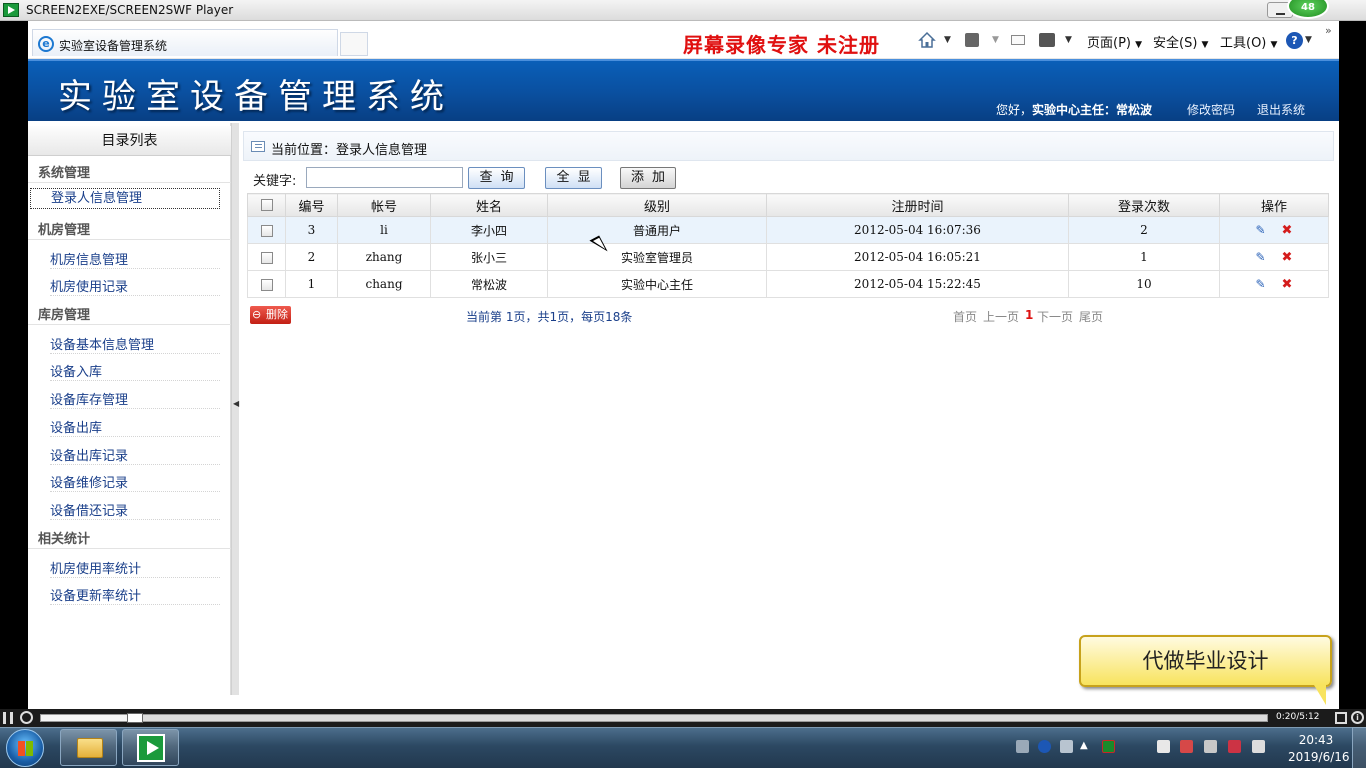  I want to click on fit-screen-icon, so click(1341, 718).